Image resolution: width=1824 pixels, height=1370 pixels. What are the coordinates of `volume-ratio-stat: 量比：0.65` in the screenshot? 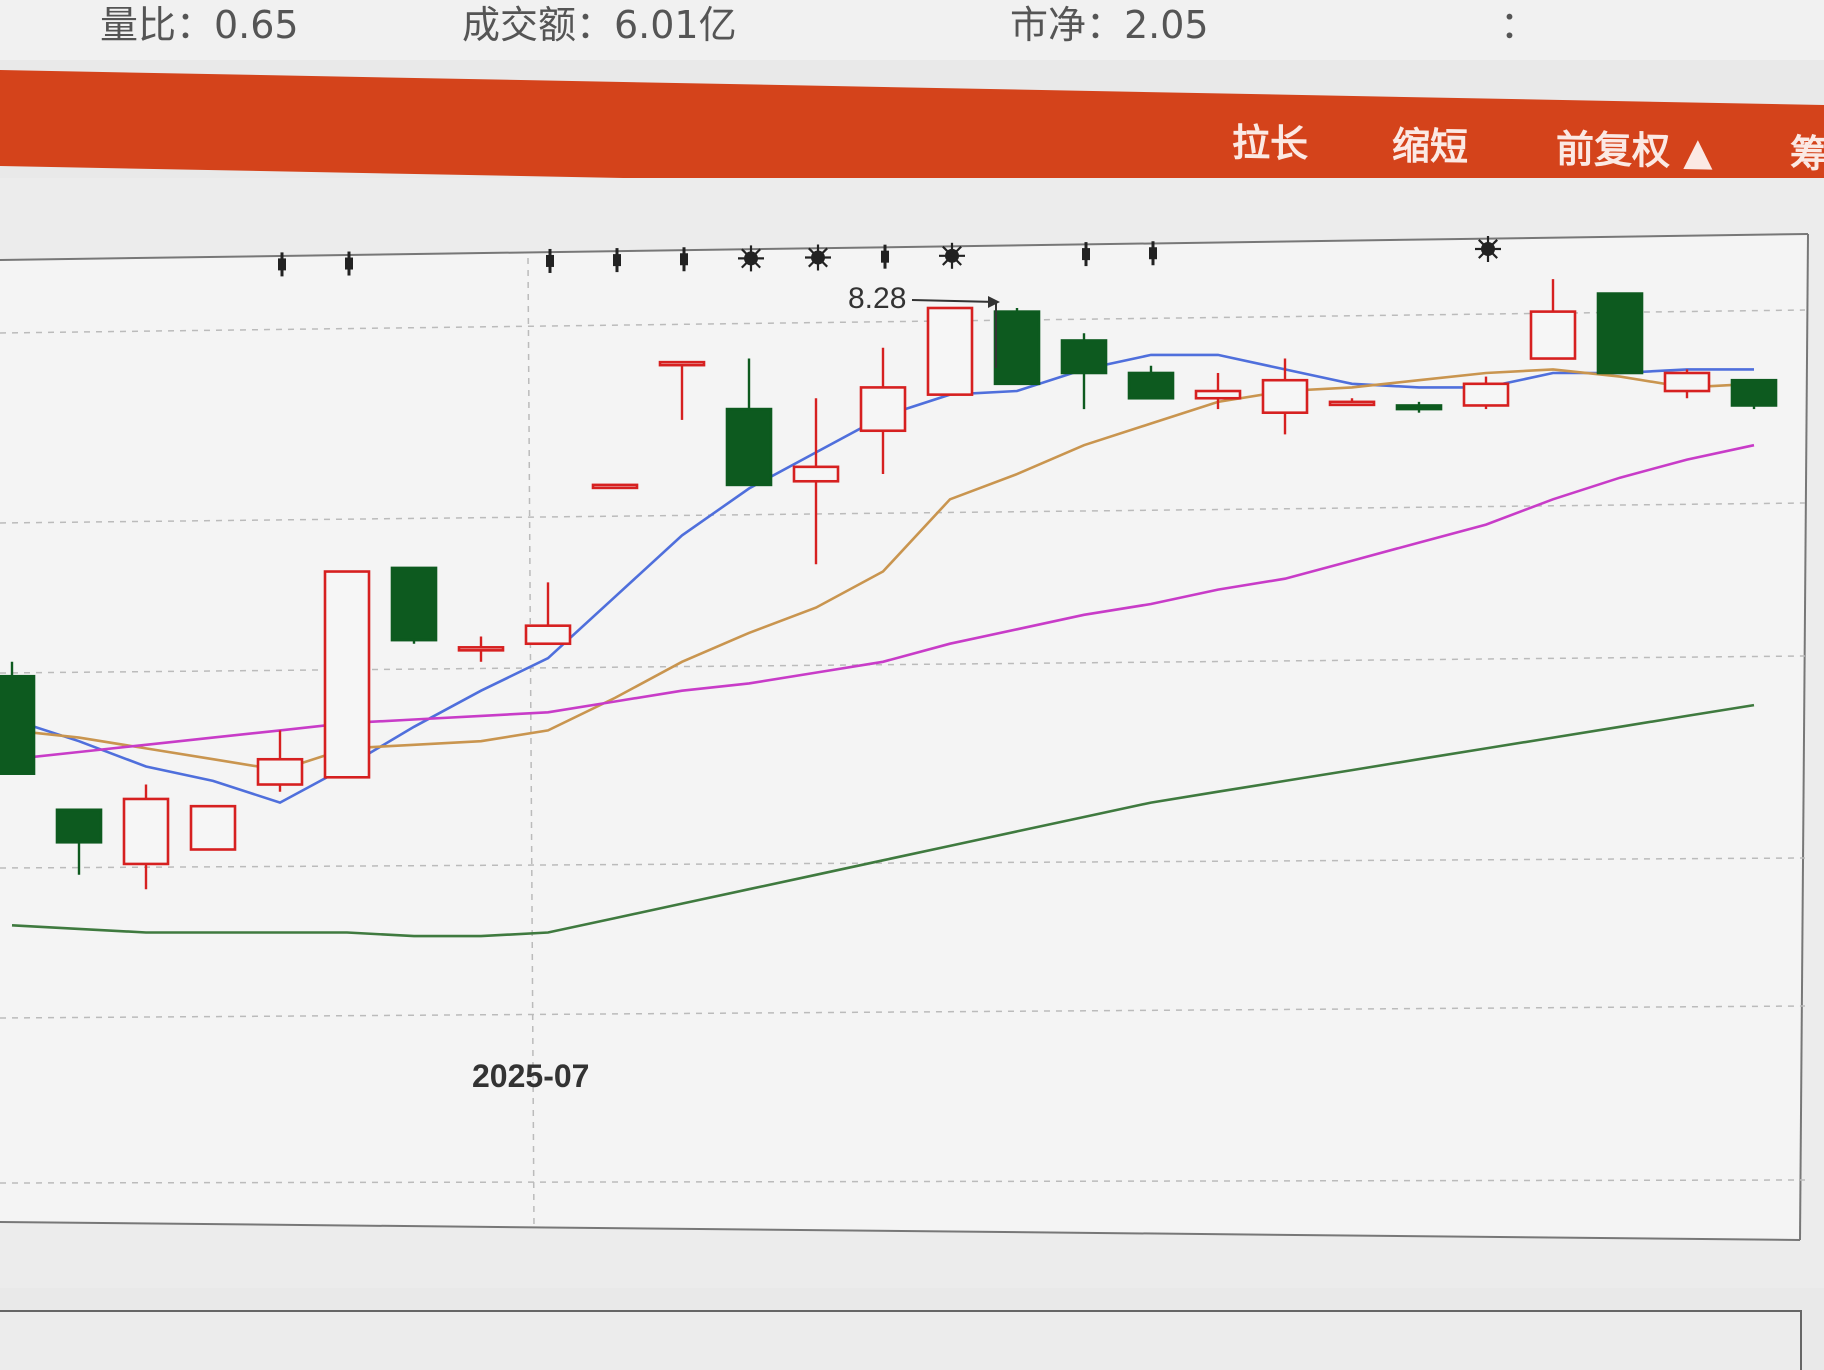 It's located at (199, 24).